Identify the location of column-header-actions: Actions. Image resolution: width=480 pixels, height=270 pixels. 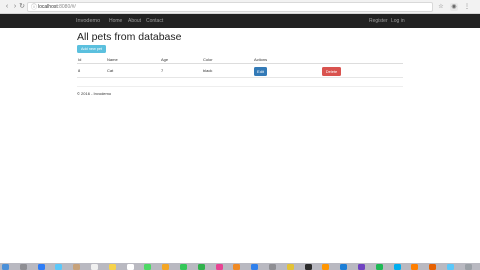
(261, 59).